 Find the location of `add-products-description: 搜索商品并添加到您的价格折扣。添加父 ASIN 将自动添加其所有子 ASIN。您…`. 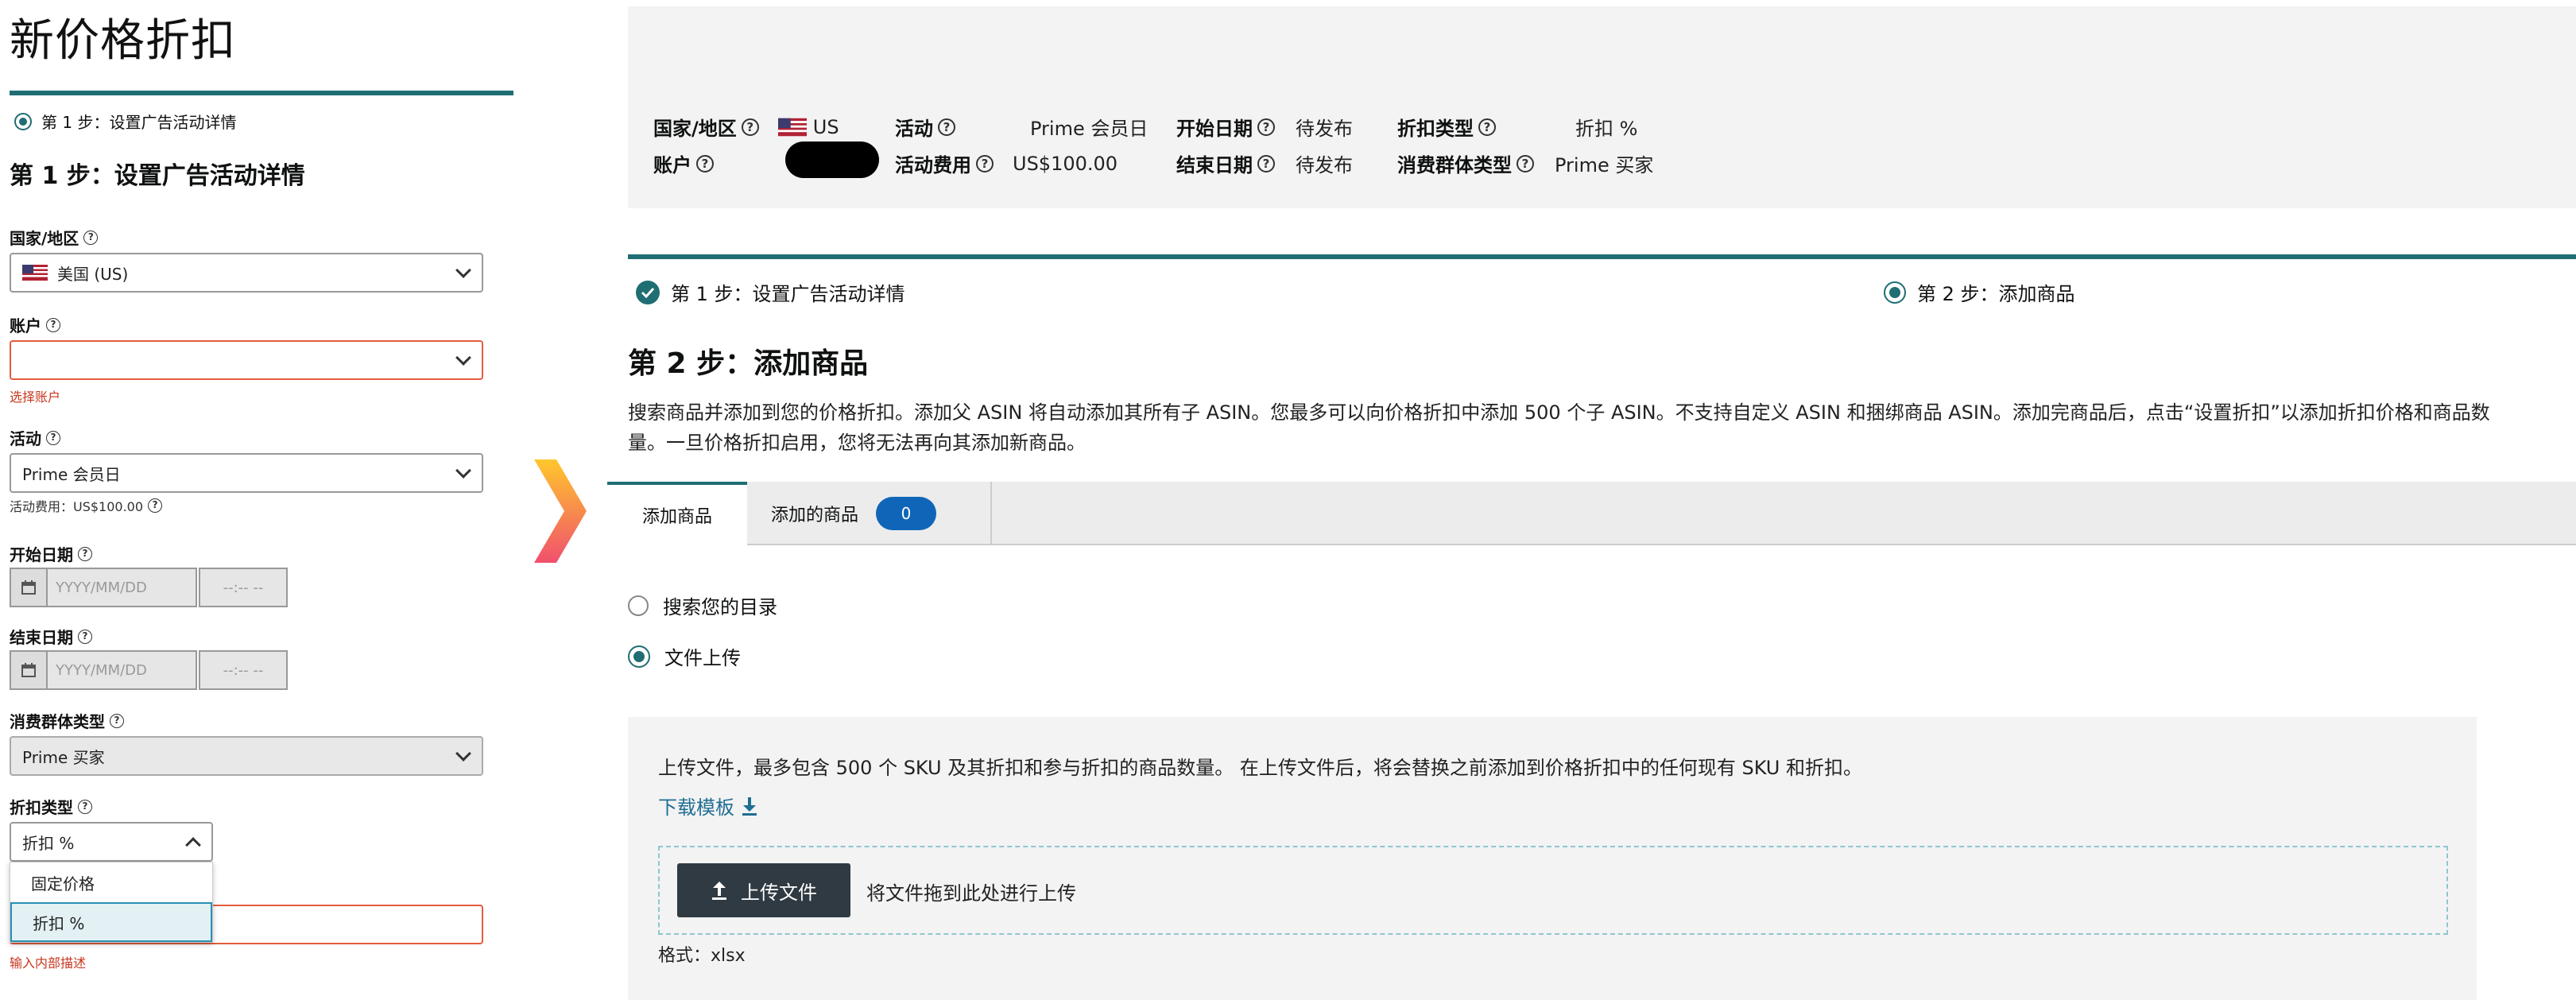

add-products-description: 搜索商品并添加到您的价格折扣。添加父 ASIN 将自动添加其所有子 ASIN。您… is located at coordinates (1559, 427).